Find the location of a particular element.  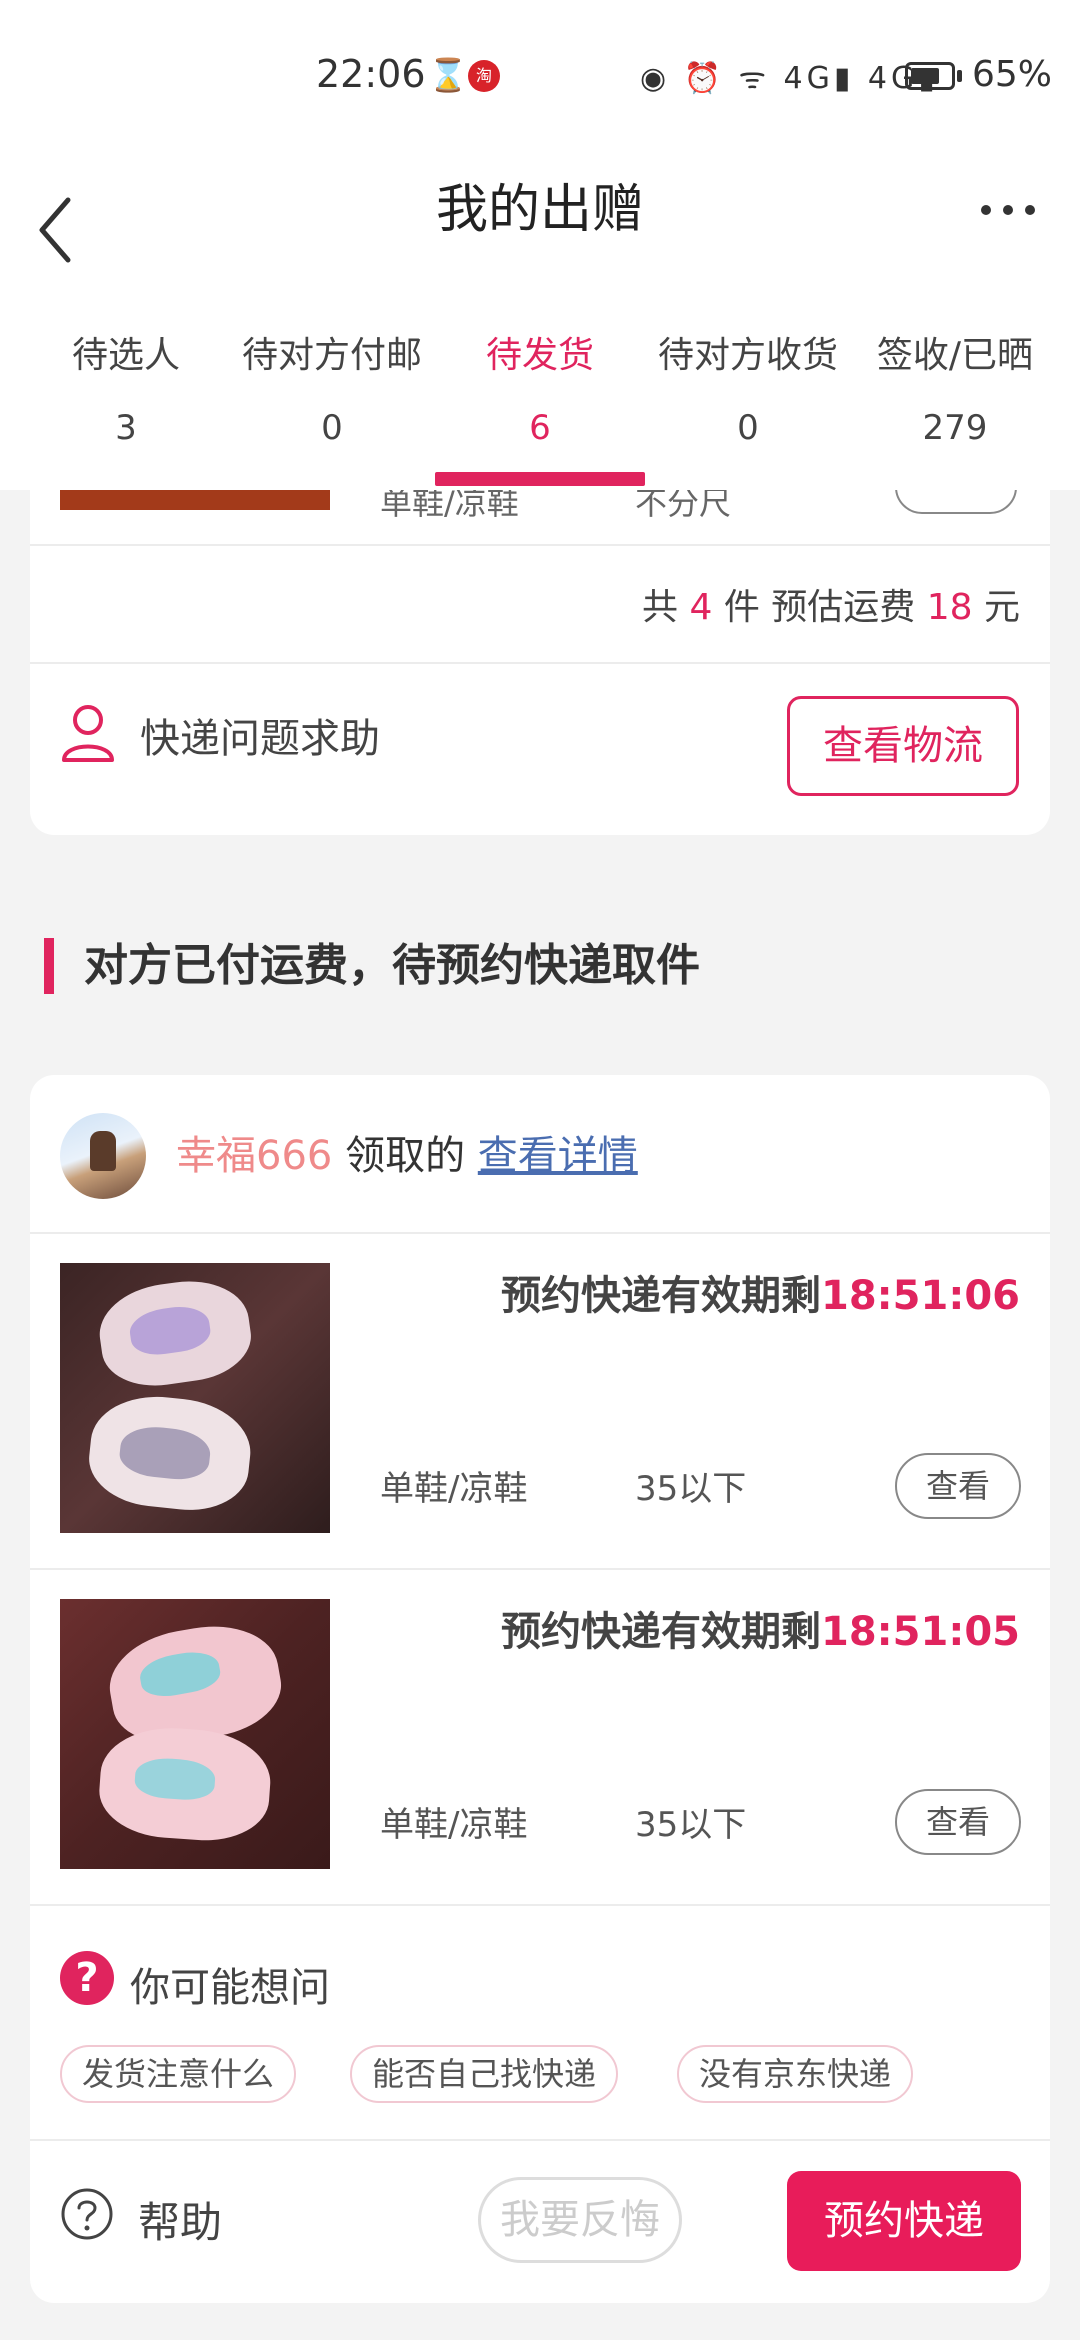

signal-icons: ◉ ⏰ ᯤ 4G▮ 4G▮ is located at coordinates (789, 78).